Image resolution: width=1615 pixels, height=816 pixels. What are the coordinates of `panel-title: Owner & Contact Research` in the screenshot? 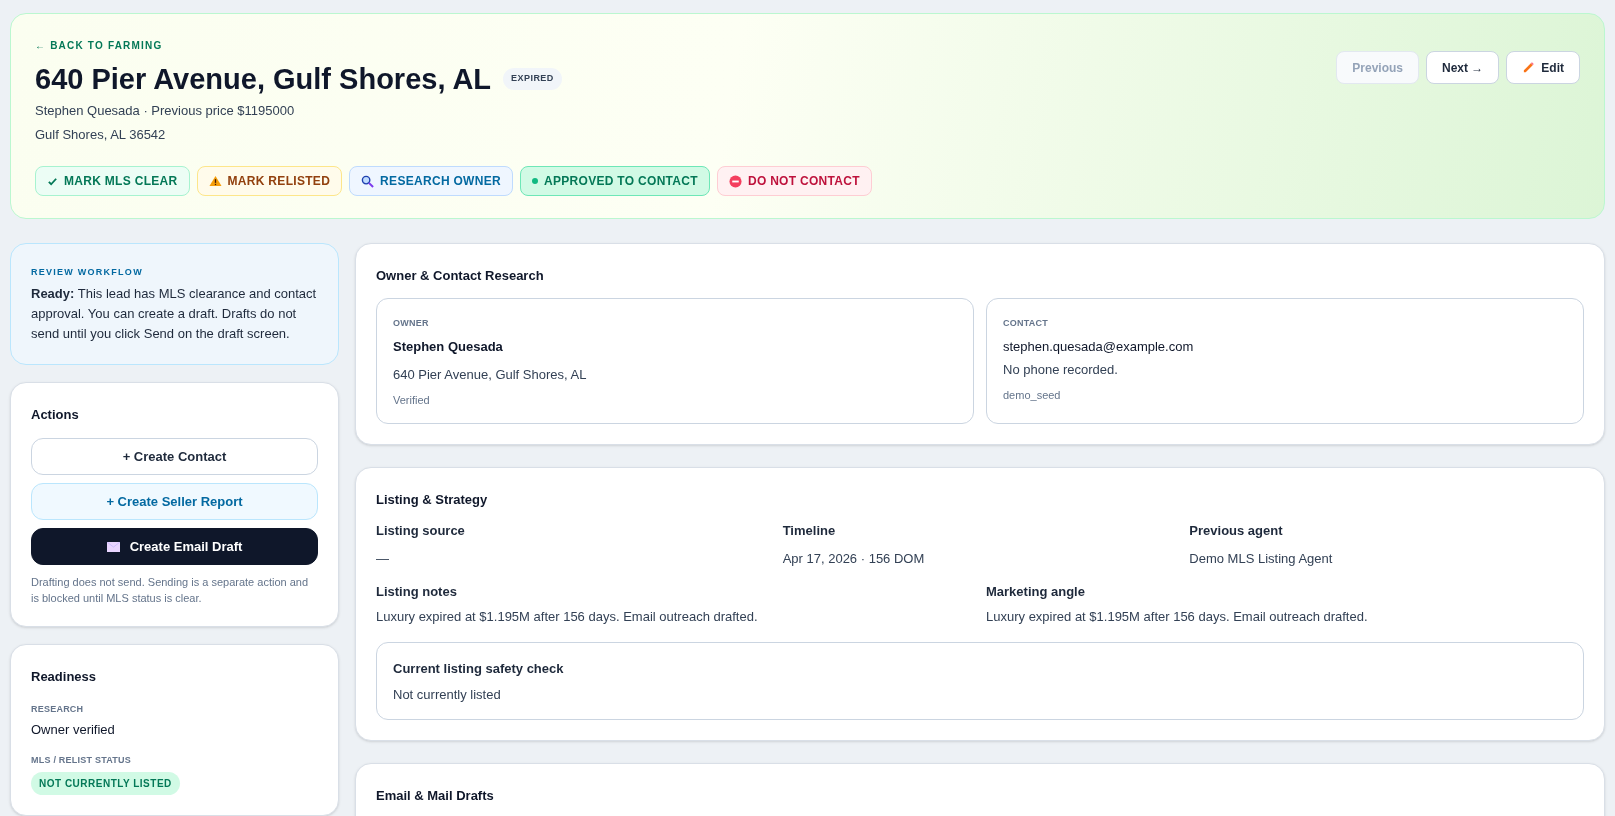 It's located at (460, 276).